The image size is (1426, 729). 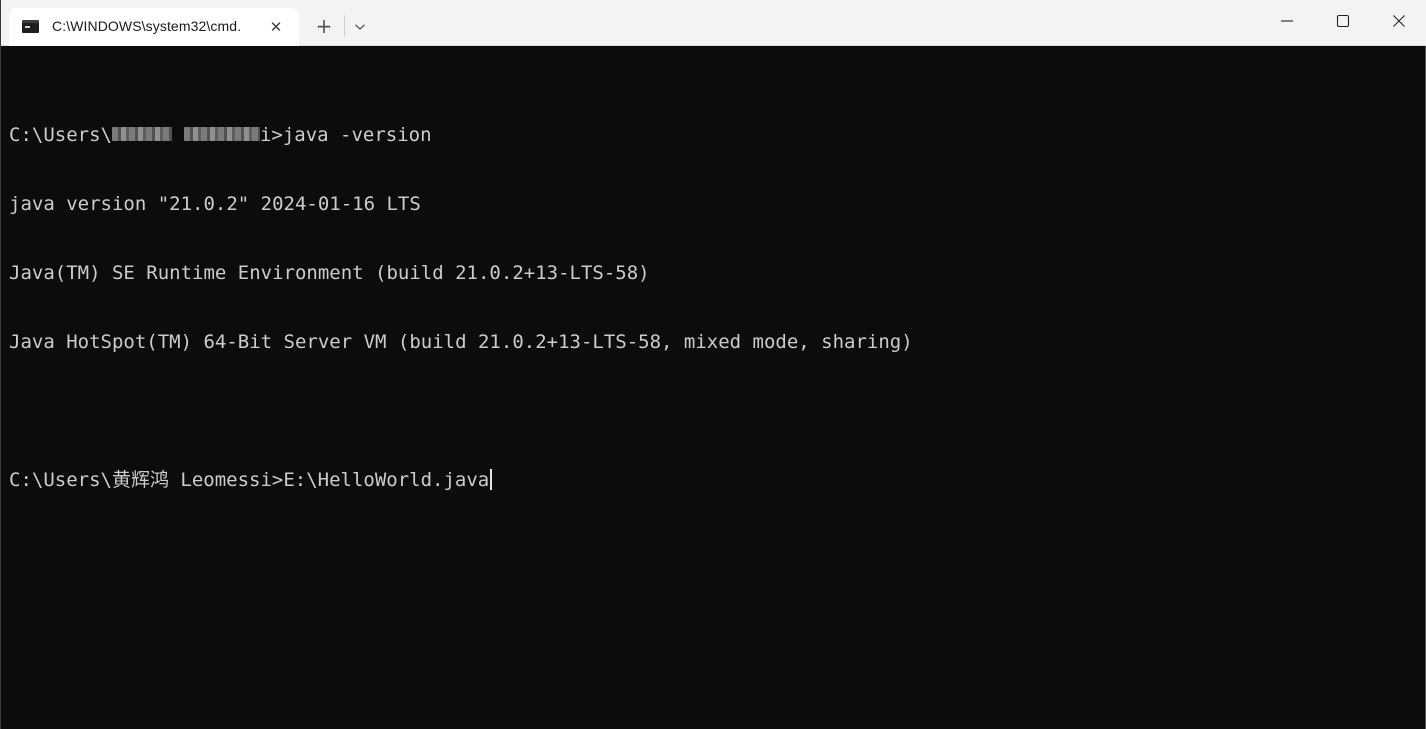 I want to click on tab-cmd: C:\WINDOWS\system32\cmd. ✕, so click(x=154, y=27).